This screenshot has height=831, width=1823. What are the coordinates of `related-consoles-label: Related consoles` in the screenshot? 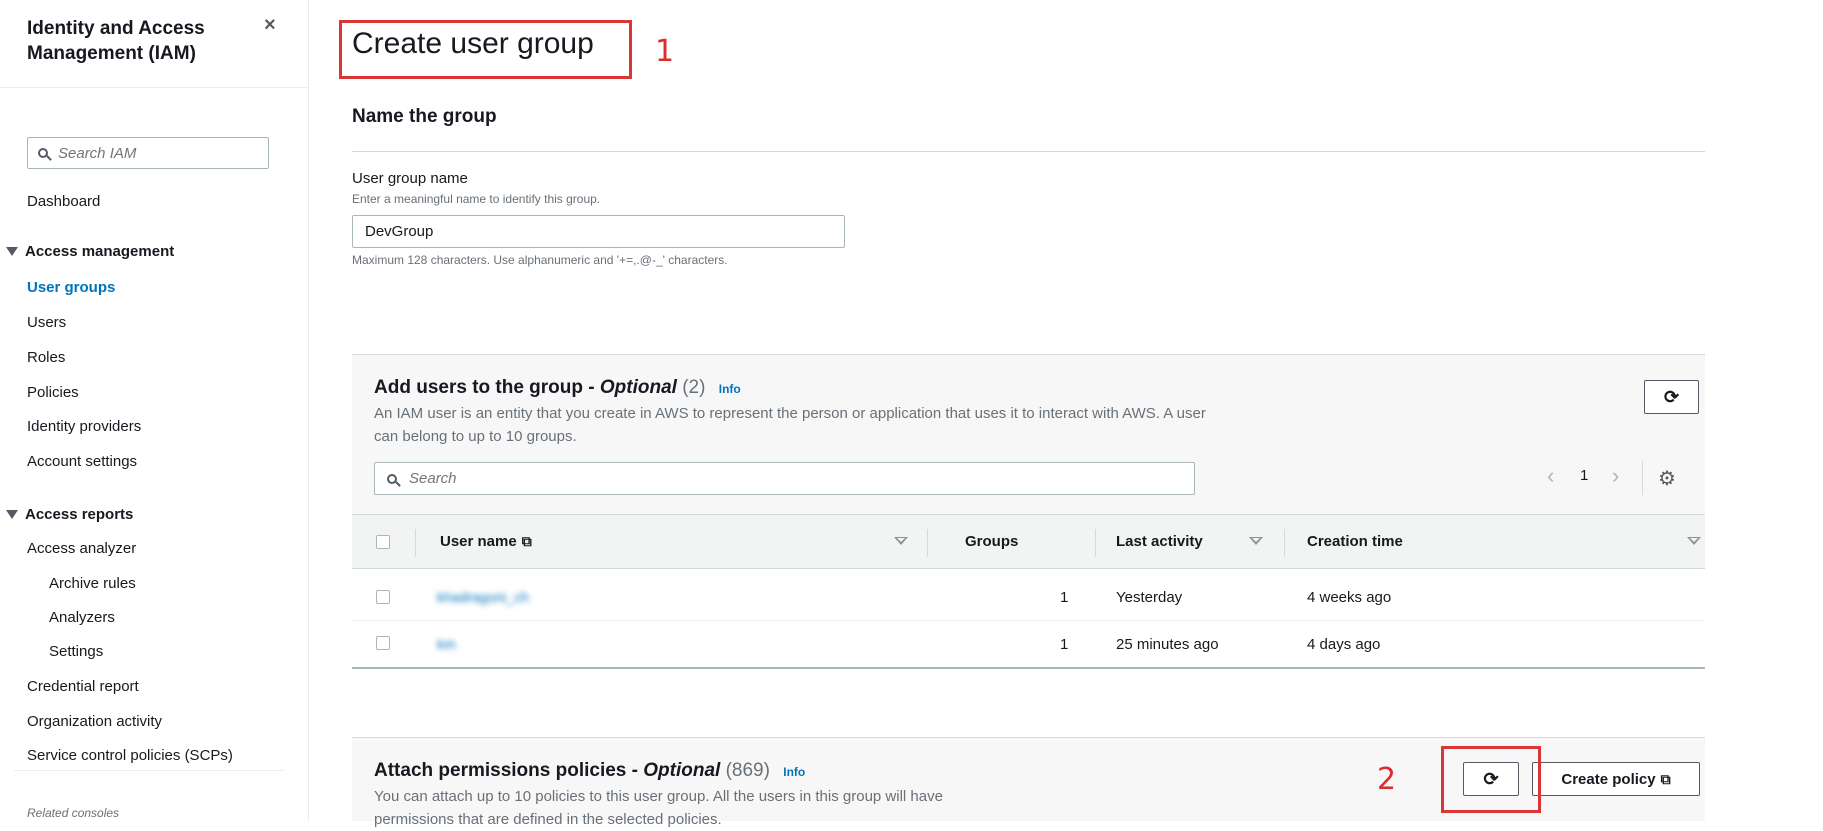 It's located at (73, 813).